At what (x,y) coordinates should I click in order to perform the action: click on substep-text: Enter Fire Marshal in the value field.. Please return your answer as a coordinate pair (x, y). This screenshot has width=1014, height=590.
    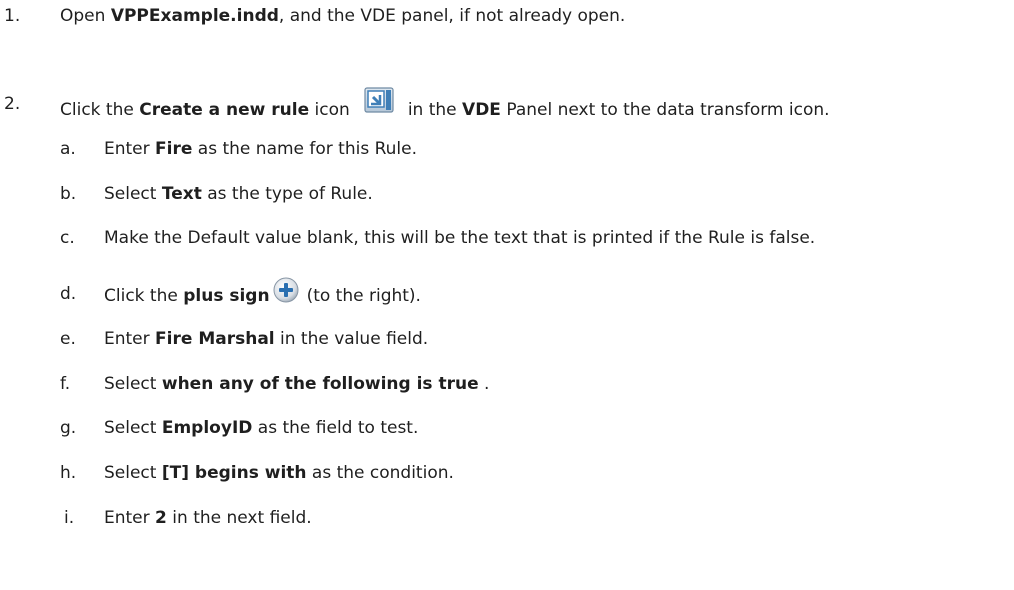
    Looking at the image, I should click on (266, 339).